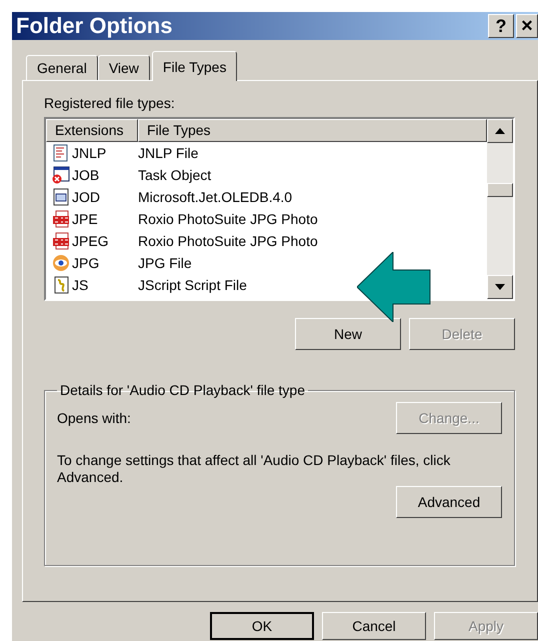 The image size is (538, 641). What do you see at coordinates (449, 502) in the screenshot?
I see `advanced-button: Advanced` at bounding box center [449, 502].